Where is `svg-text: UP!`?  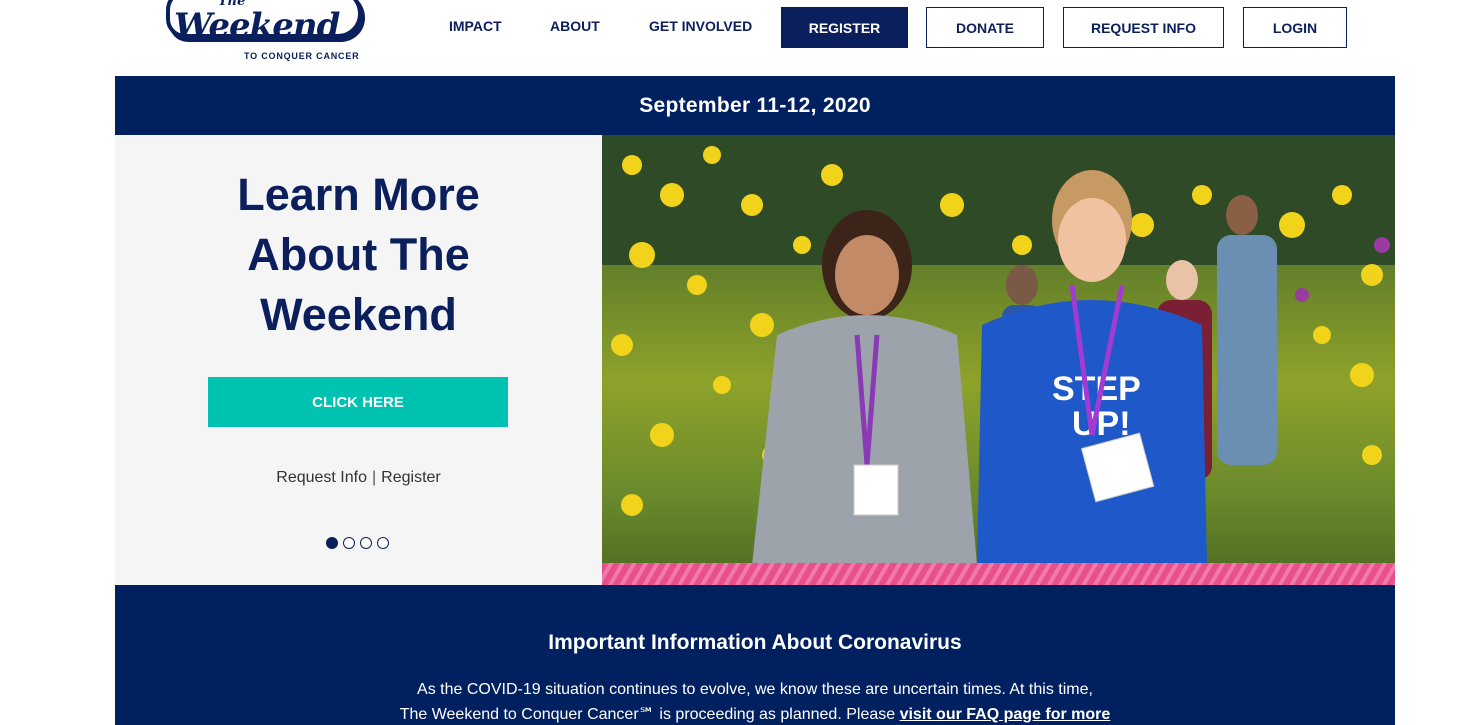
svg-text: UP! is located at coordinates (1101, 424).